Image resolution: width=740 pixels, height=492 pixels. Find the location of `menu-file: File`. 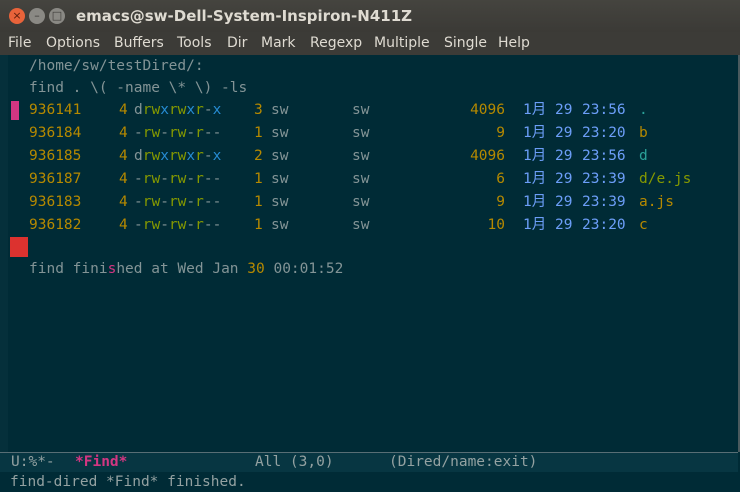

menu-file: File is located at coordinates (19, 43).